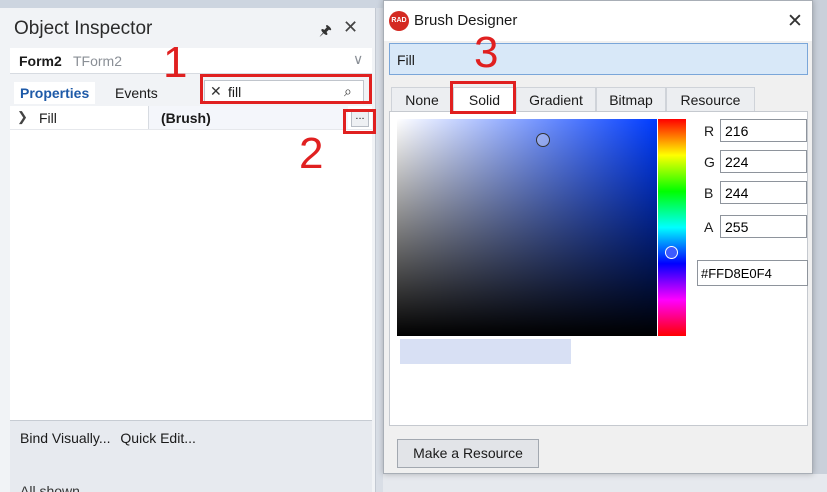 The width and height of the screenshot is (827, 492). I want to click on tab-resource: Resource, so click(710, 99).